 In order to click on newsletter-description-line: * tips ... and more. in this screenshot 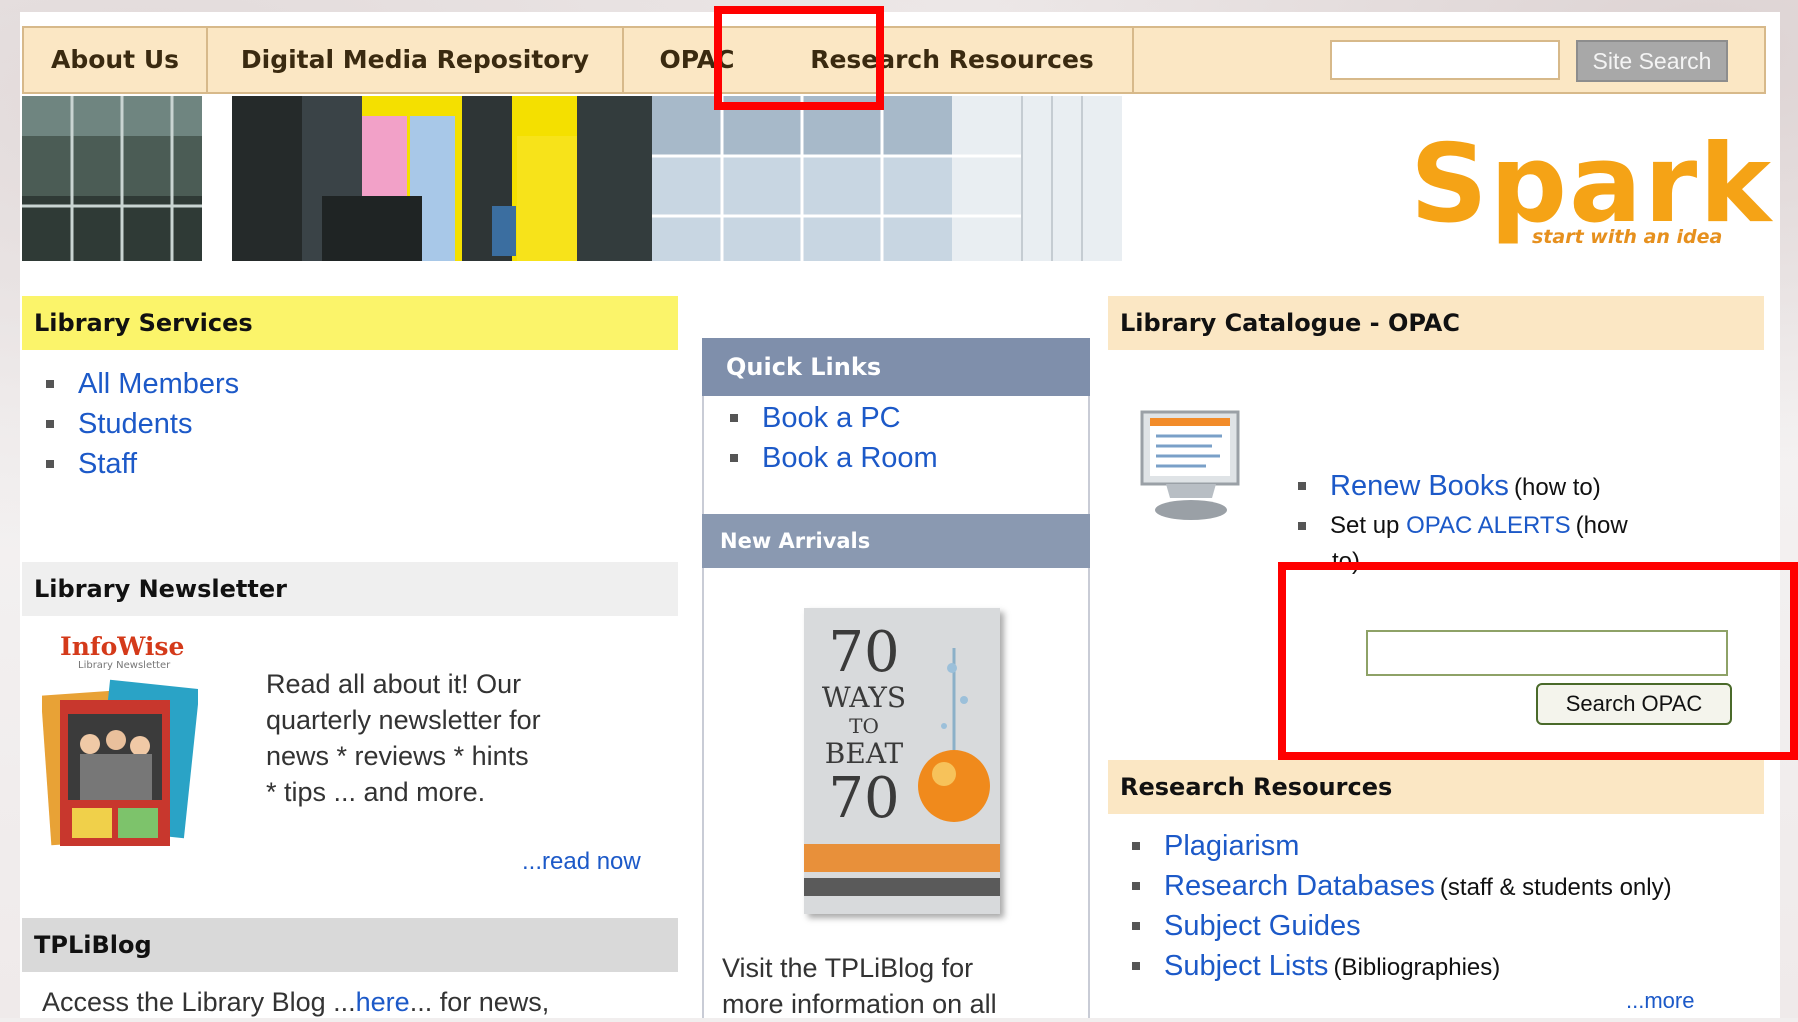, I will do `click(376, 792)`.